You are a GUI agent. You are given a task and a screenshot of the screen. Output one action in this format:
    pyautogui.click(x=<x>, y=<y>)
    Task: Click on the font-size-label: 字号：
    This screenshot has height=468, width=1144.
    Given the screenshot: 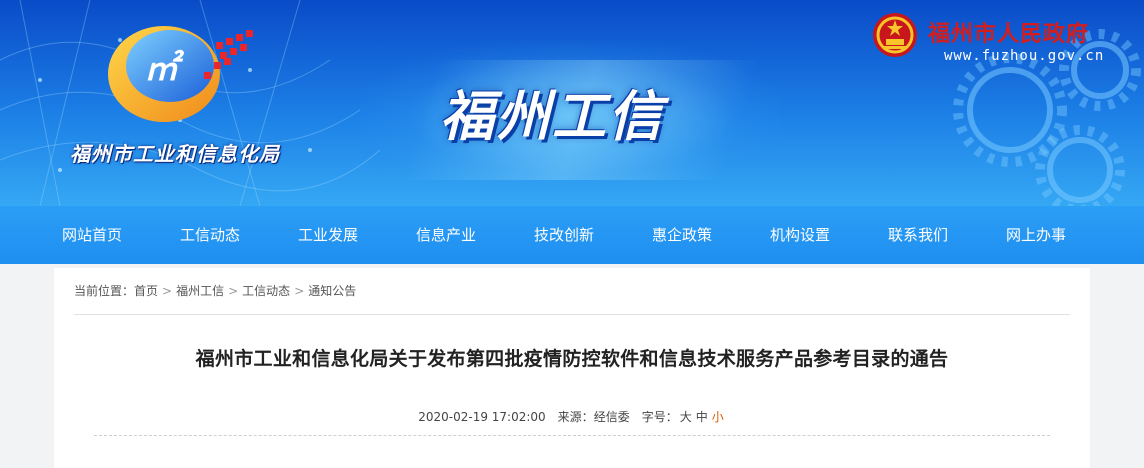 What is the action you would take?
    pyautogui.click(x=659, y=417)
    